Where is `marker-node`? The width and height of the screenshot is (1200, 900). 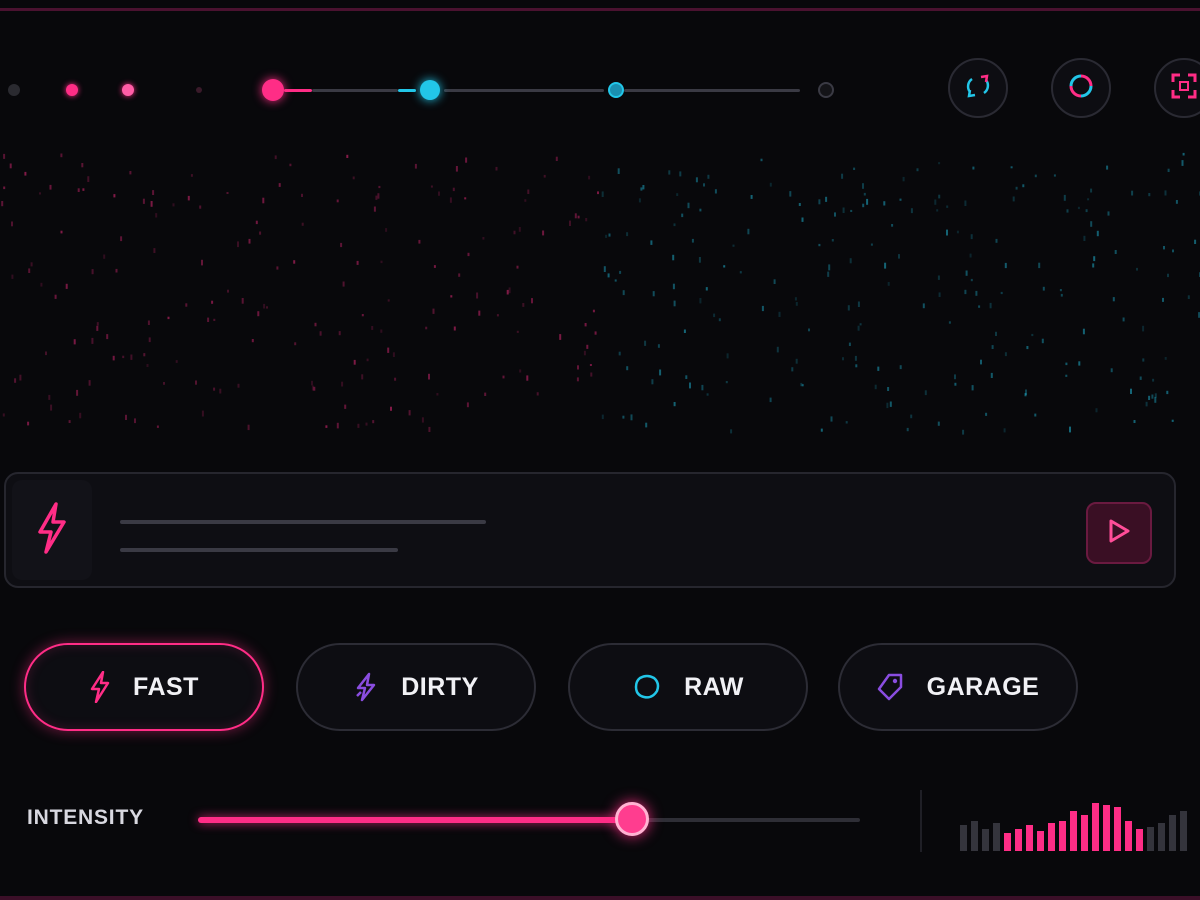
marker-node is located at coordinates (616, 90).